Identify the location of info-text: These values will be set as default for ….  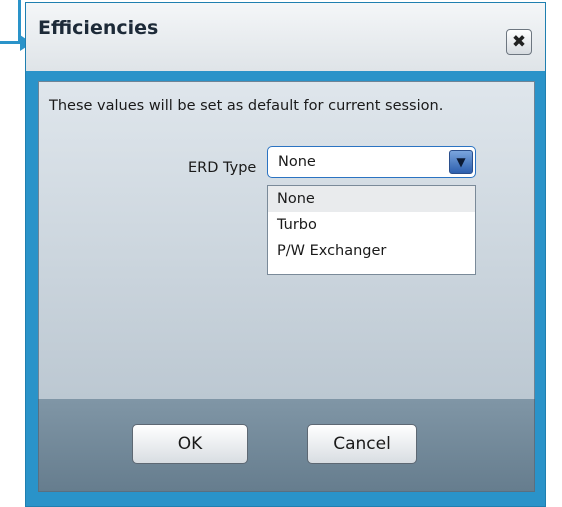
(246, 106).